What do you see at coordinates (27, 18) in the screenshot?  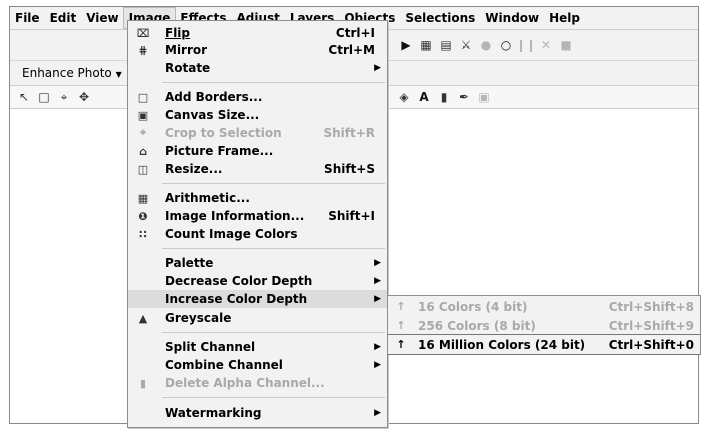 I see `menu-file: File` at bounding box center [27, 18].